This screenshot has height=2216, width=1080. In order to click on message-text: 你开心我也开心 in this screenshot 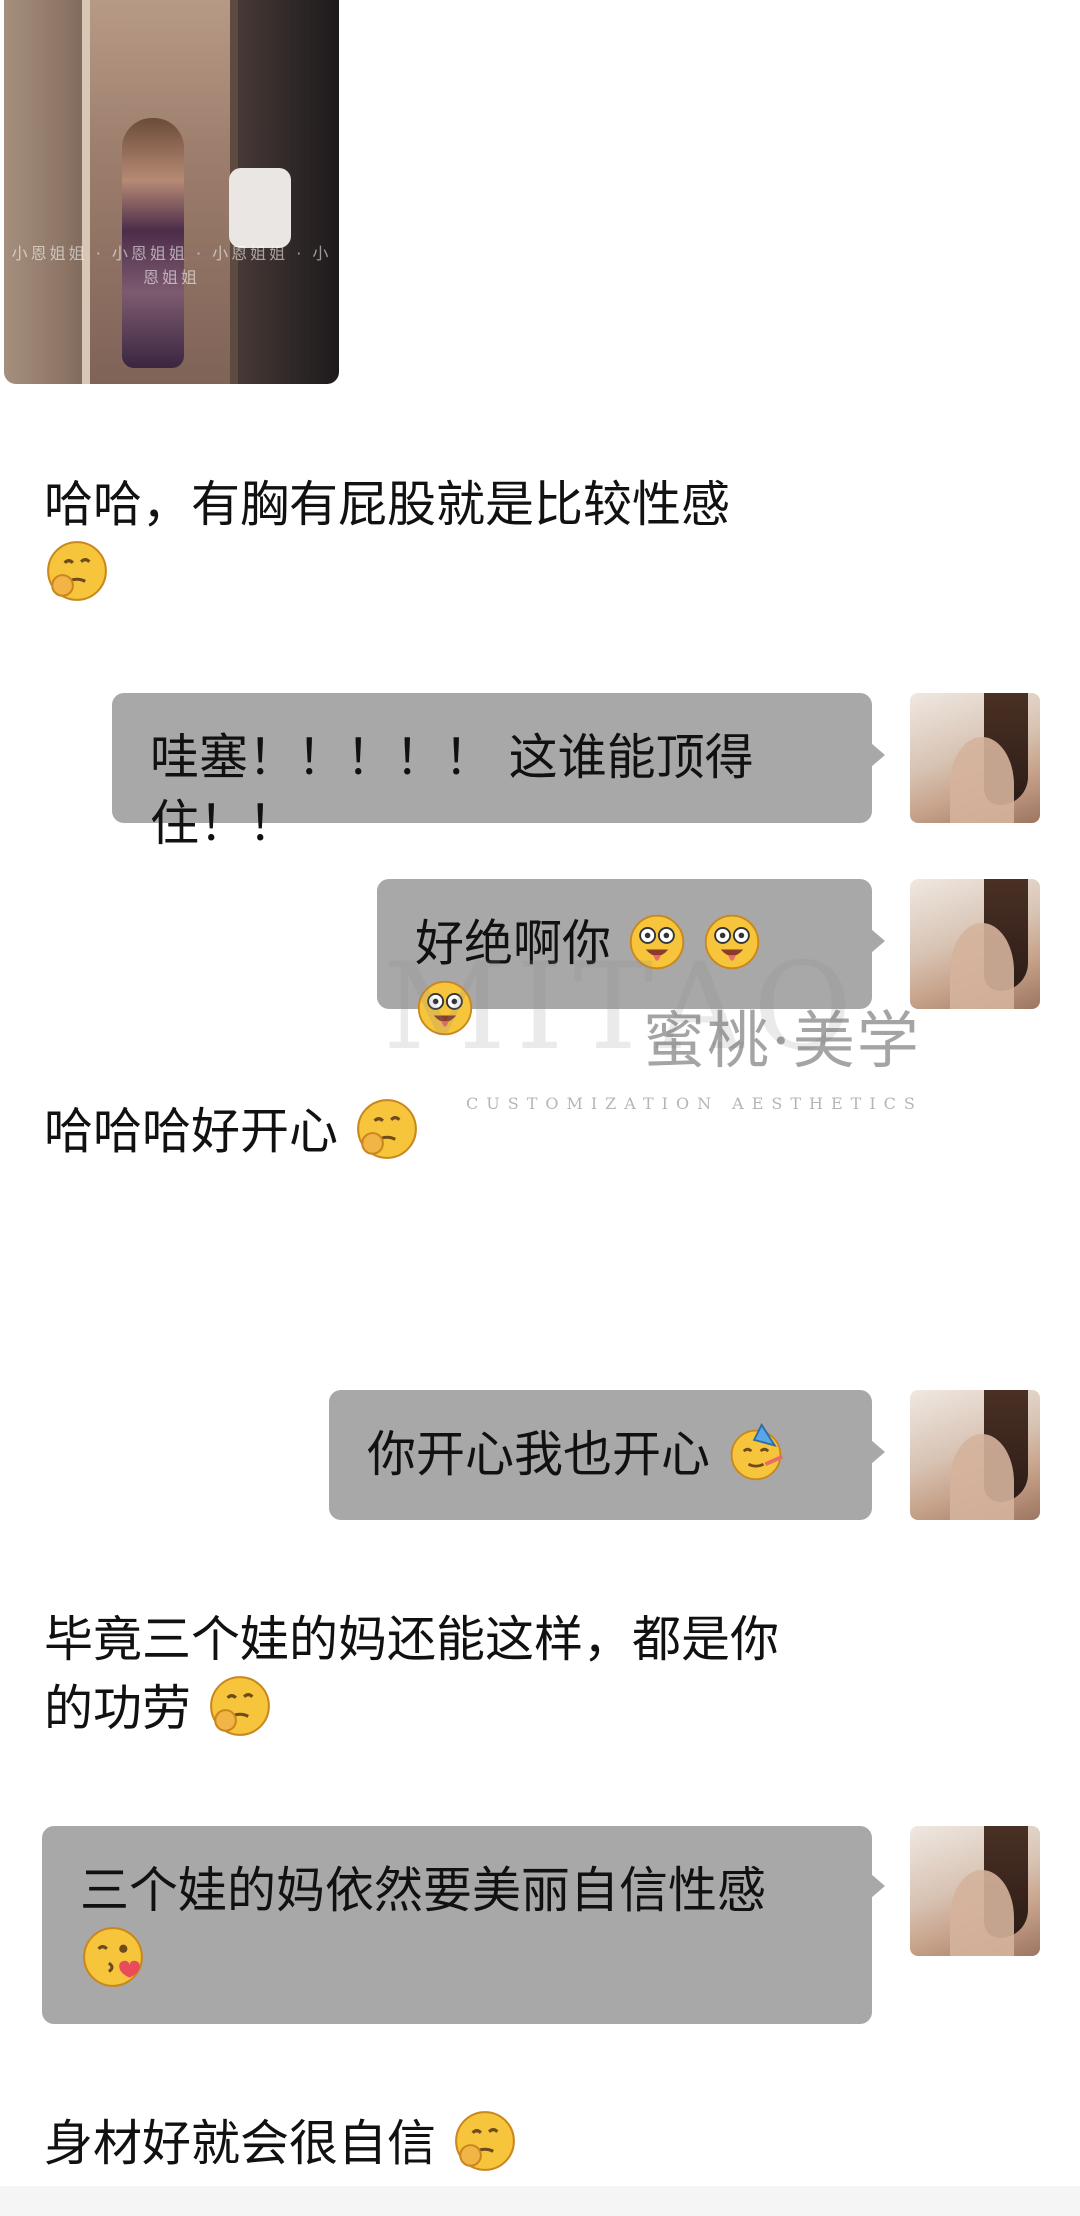, I will do `click(539, 1454)`.